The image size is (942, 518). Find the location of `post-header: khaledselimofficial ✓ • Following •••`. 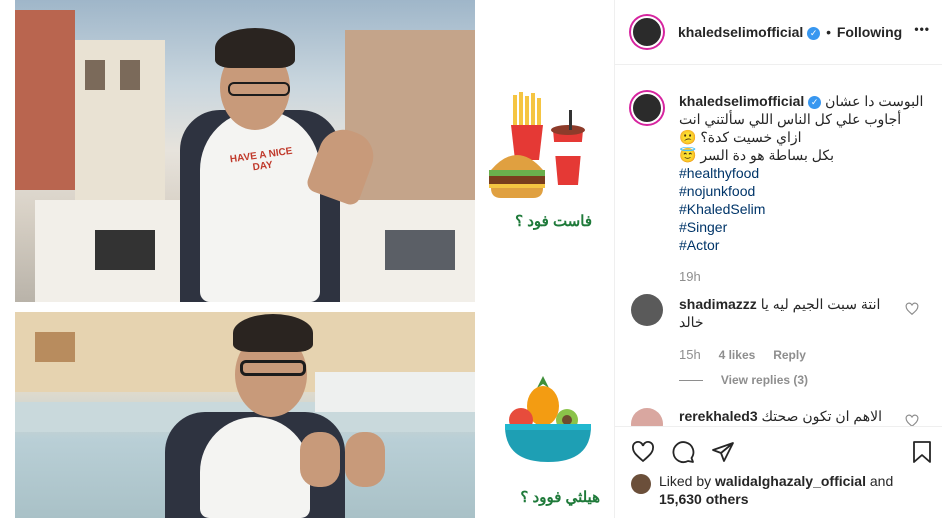

post-header: khaledselimofficial ✓ • Following ••• is located at coordinates (778, 32).